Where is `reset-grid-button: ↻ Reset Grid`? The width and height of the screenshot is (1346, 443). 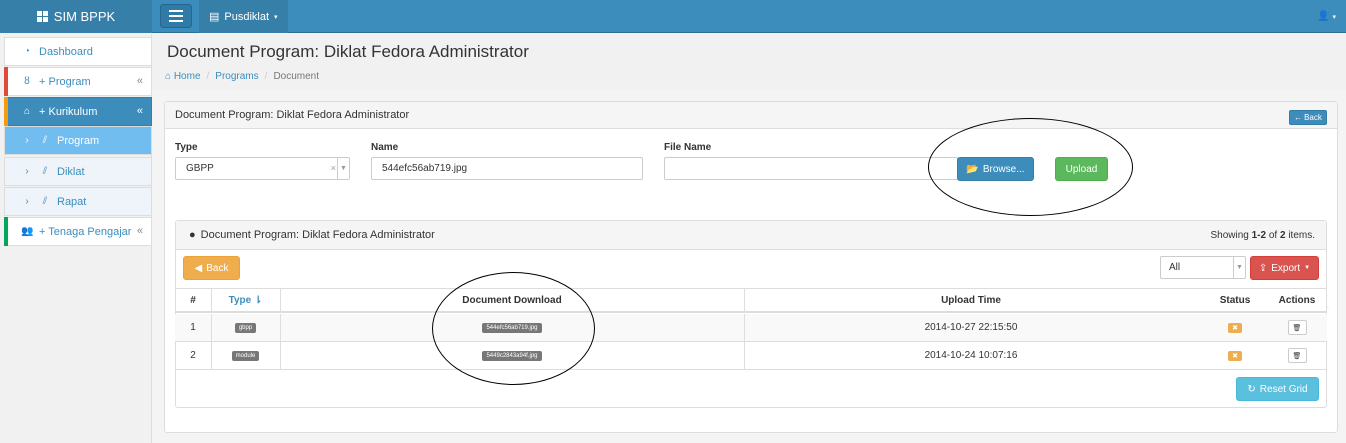
reset-grid-button: ↻ Reset Grid is located at coordinates (1277, 389).